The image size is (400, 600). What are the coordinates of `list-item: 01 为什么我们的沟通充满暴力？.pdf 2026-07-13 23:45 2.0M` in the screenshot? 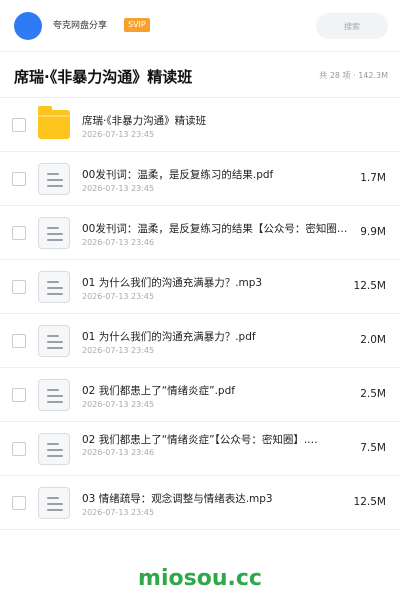 It's located at (200, 341).